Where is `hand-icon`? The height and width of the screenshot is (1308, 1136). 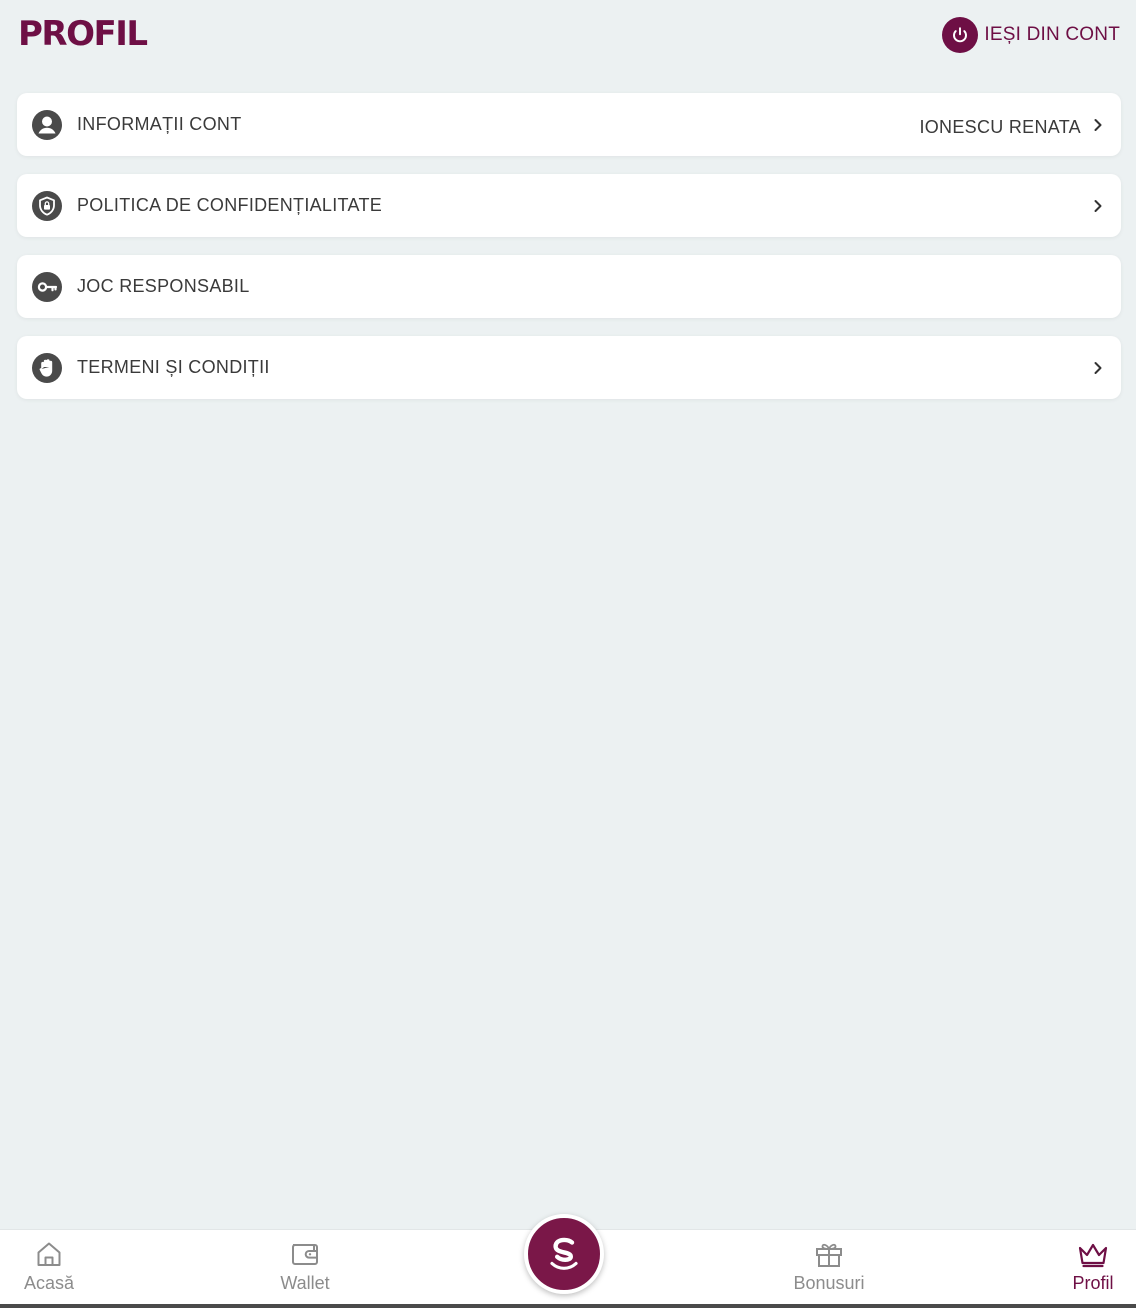
hand-icon is located at coordinates (47, 367).